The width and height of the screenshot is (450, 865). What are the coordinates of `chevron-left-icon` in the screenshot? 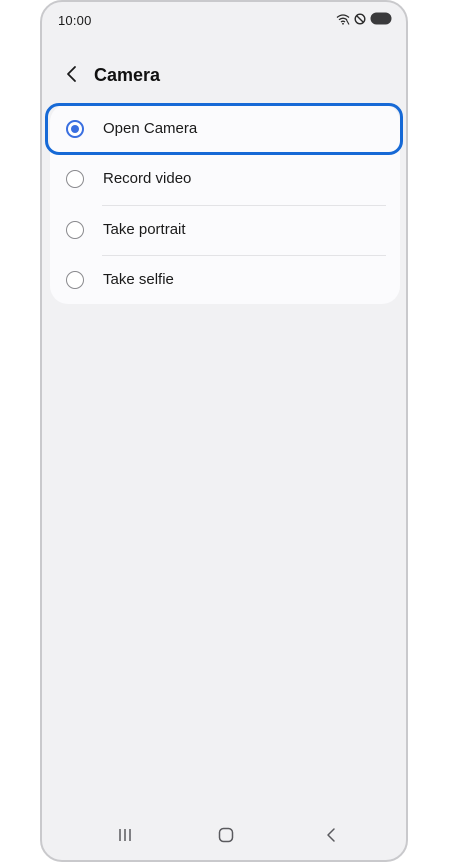 It's located at (72, 76).